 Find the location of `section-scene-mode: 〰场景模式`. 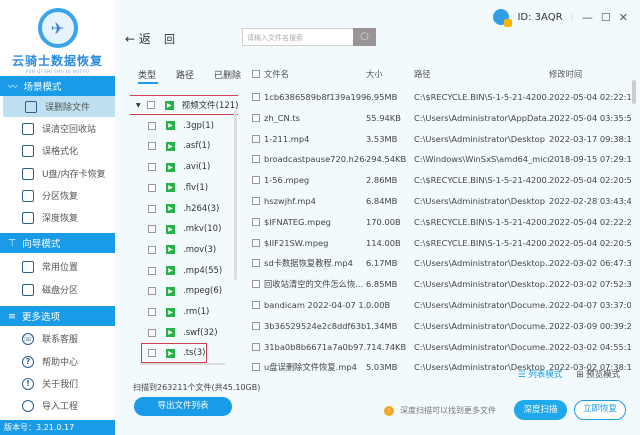

section-scene-mode: 〰场景模式 is located at coordinates (57, 86).